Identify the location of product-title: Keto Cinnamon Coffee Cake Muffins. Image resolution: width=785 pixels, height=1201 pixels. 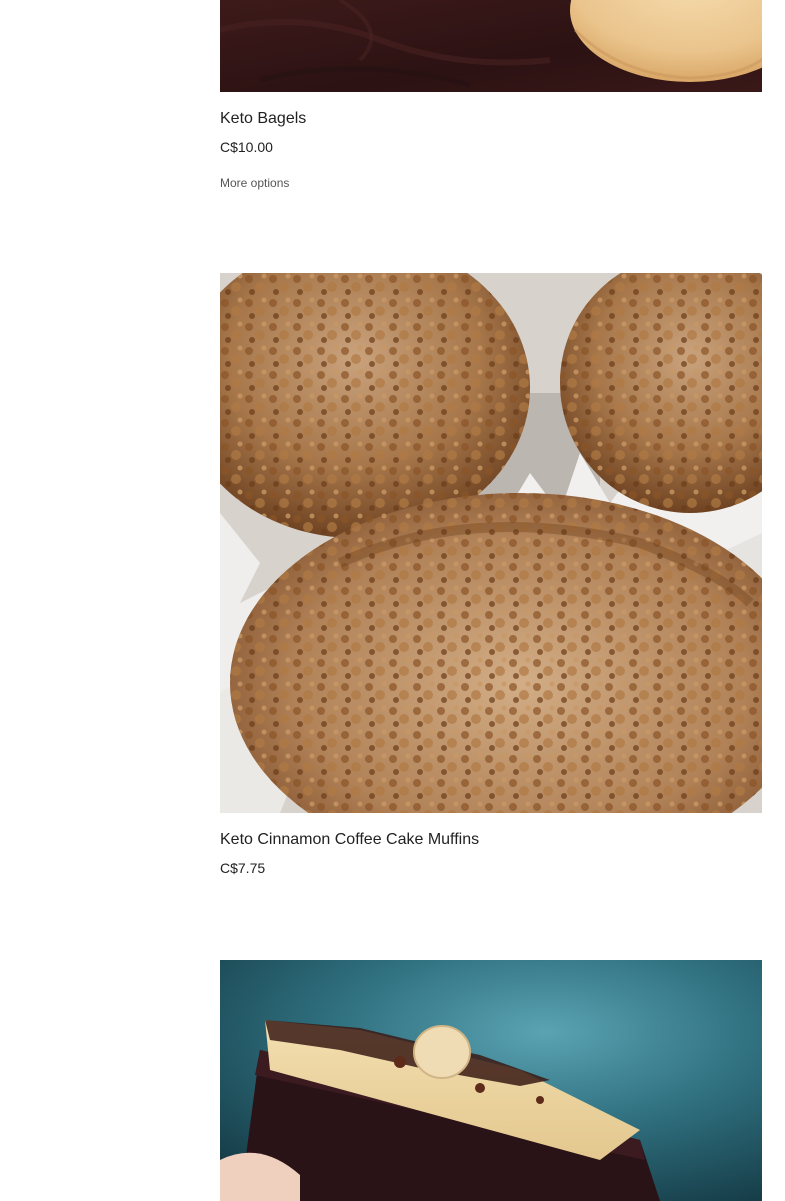
(349, 839).